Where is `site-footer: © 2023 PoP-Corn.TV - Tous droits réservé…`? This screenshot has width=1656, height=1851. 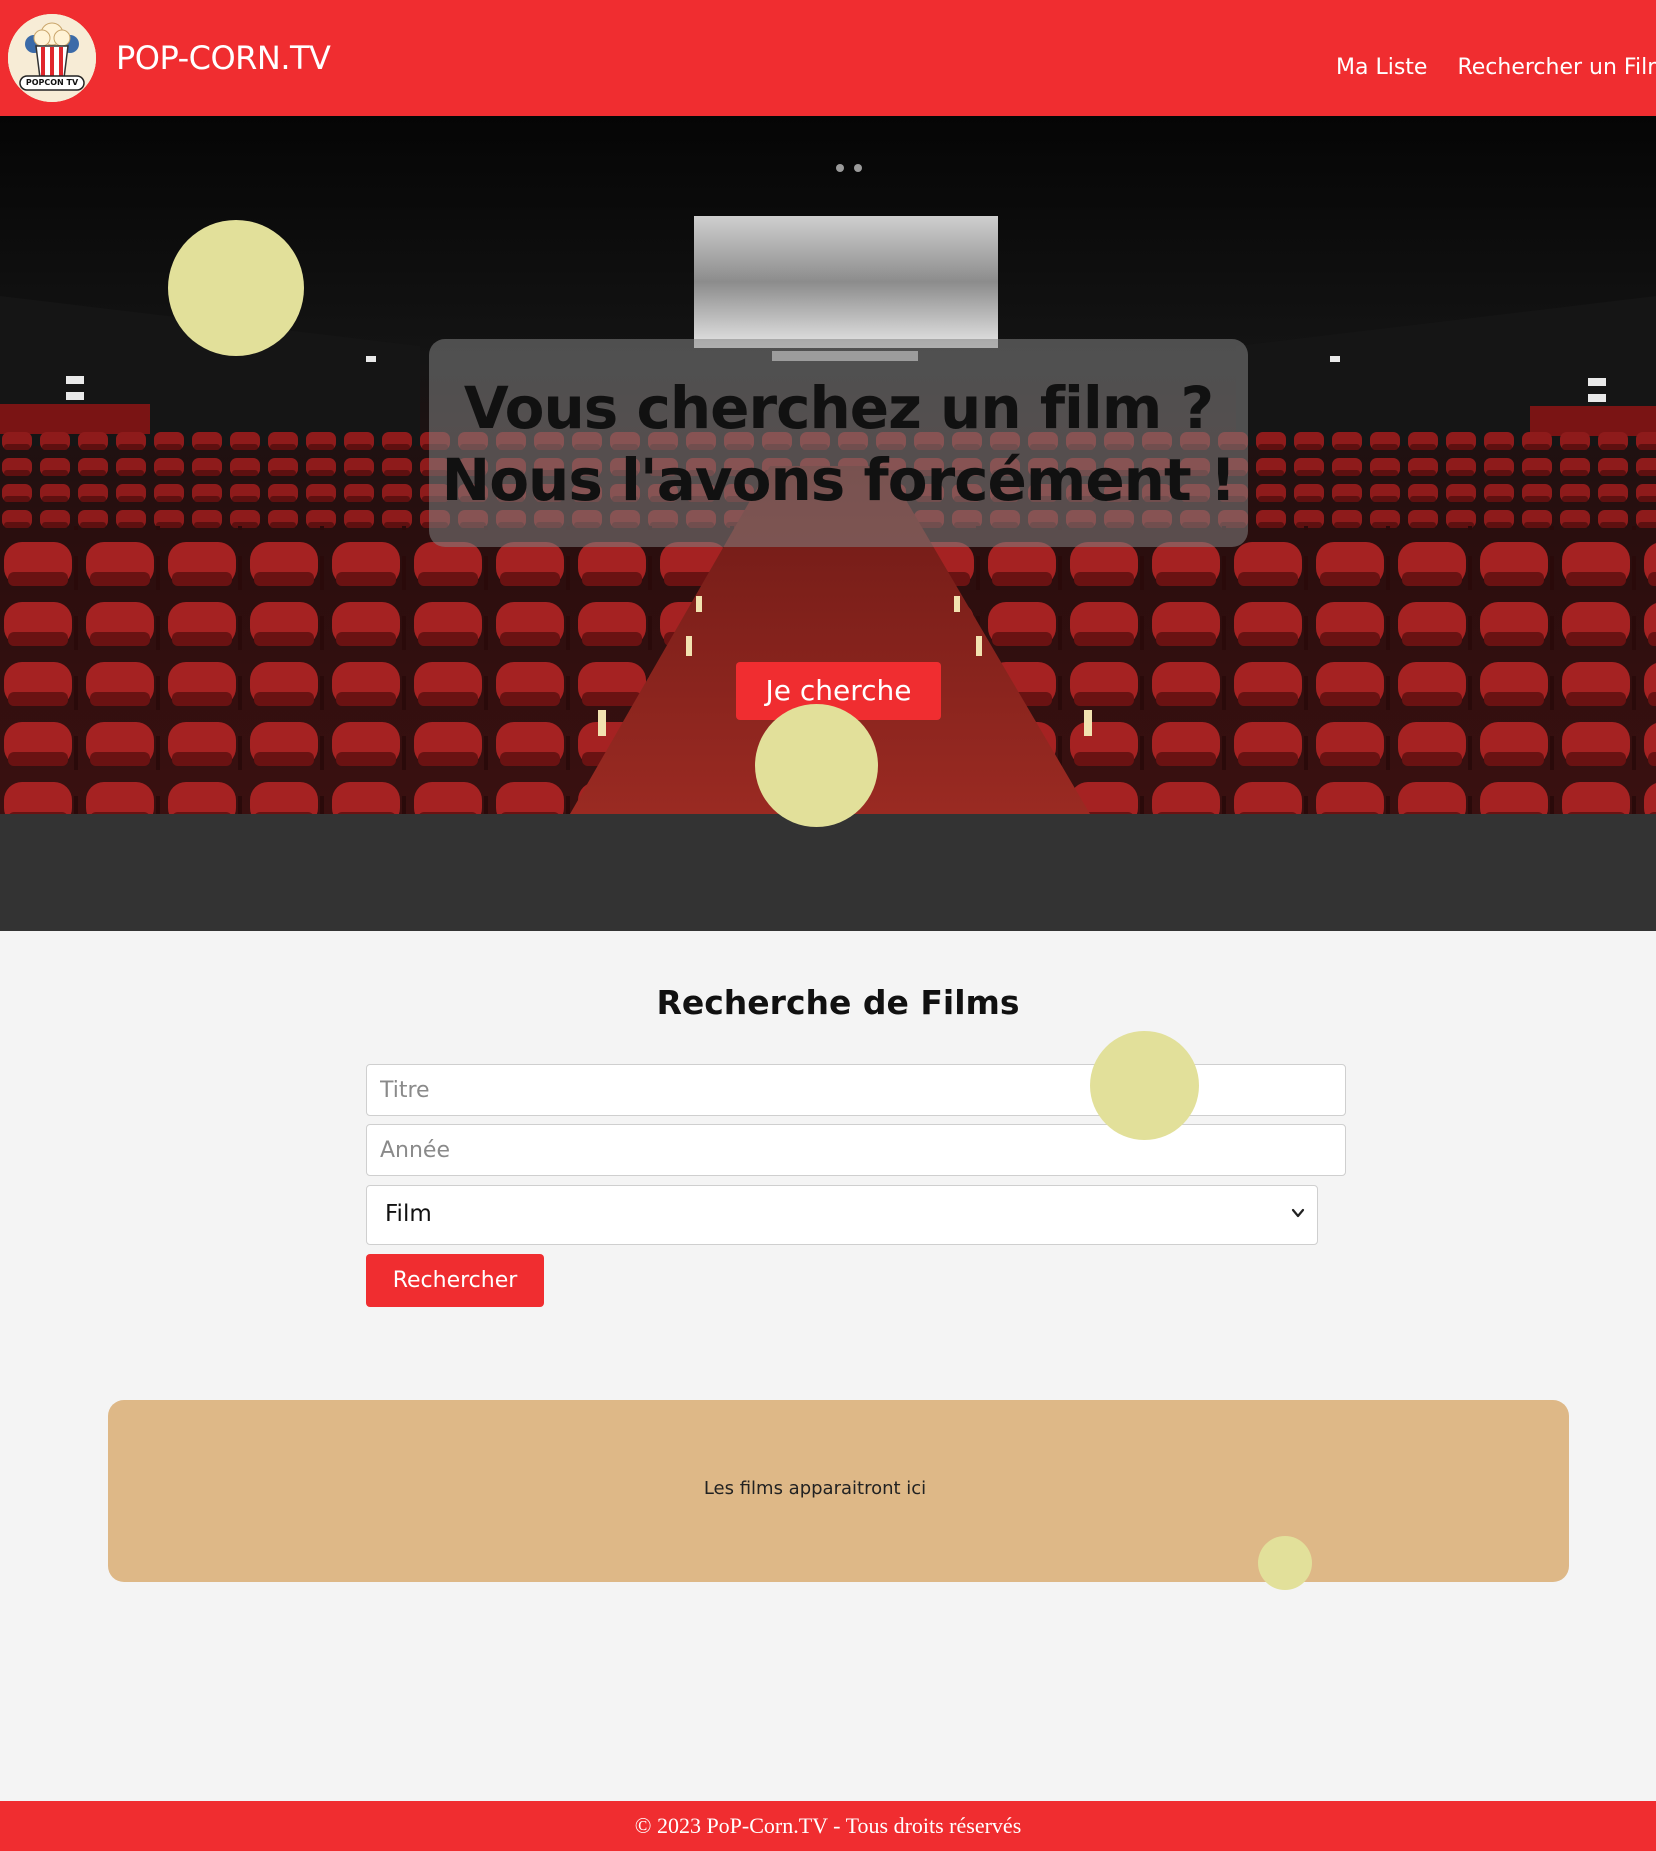
site-footer: © 2023 PoP-Corn.TV - Tous droits réservé… is located at coordinates (828, 1826).